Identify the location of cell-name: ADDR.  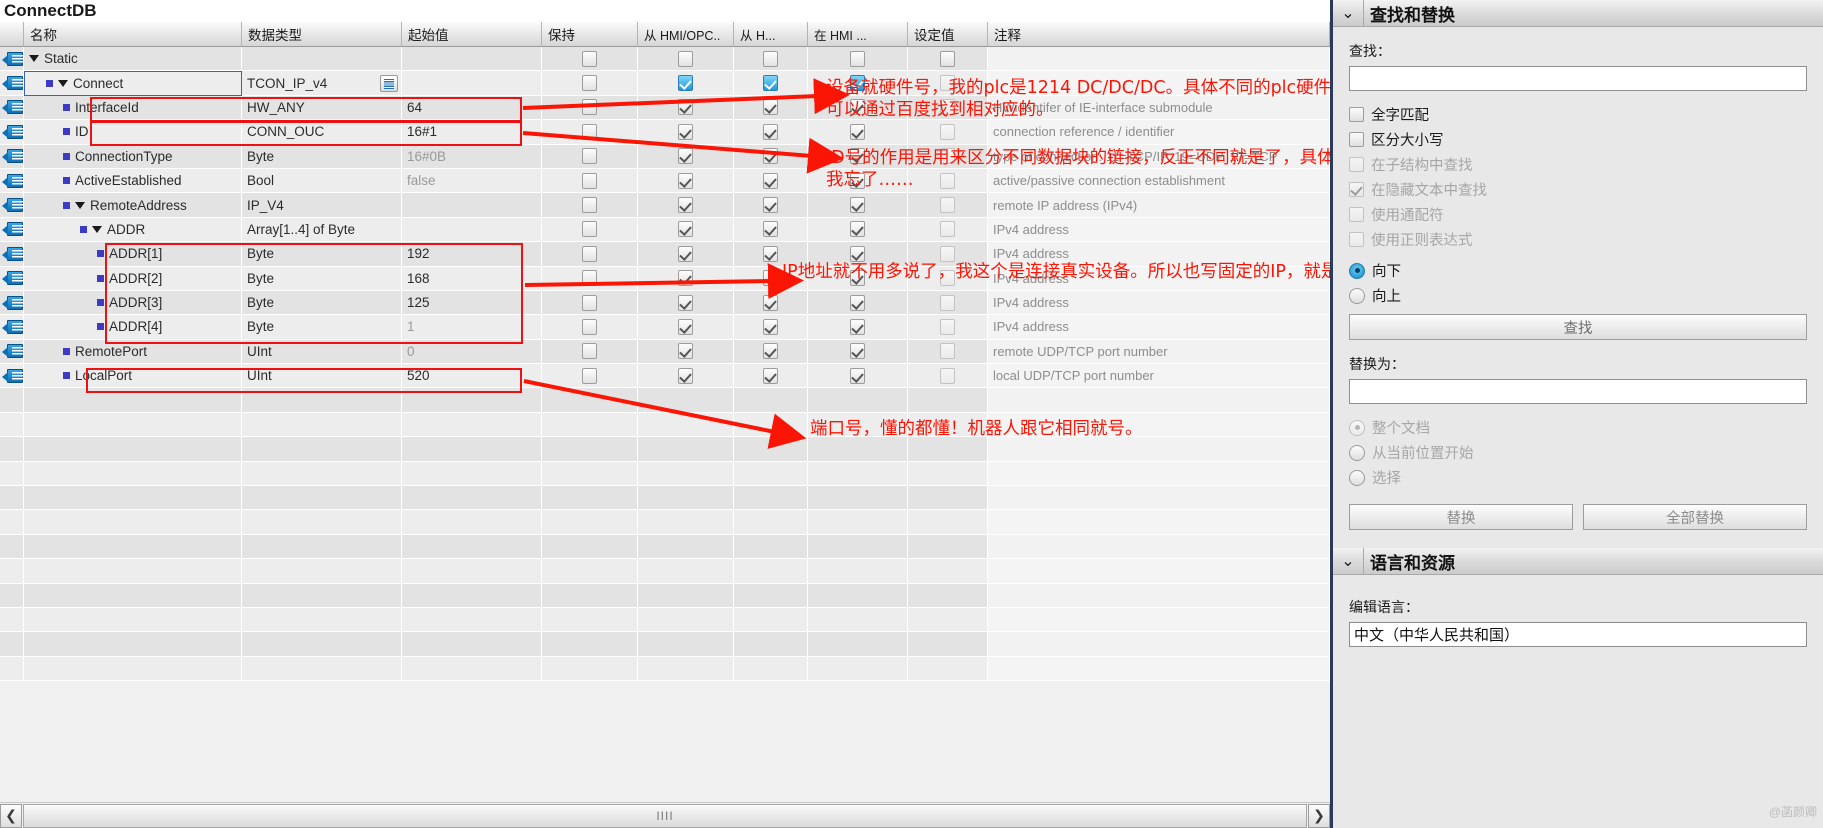
(133, 230).